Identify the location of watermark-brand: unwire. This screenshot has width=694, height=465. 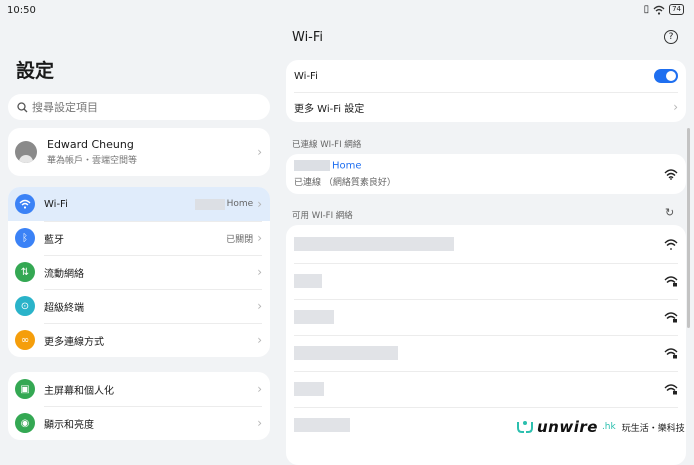
(567, 427).